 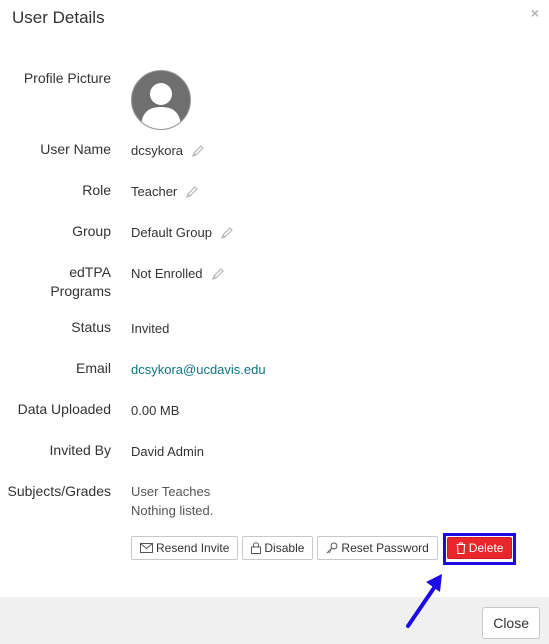 What do you see at coordinates (172, 501) in the screenshot?
I see `subjects-grades-value: User Teaches Nothing listed.` at bounding box center [172, 501].